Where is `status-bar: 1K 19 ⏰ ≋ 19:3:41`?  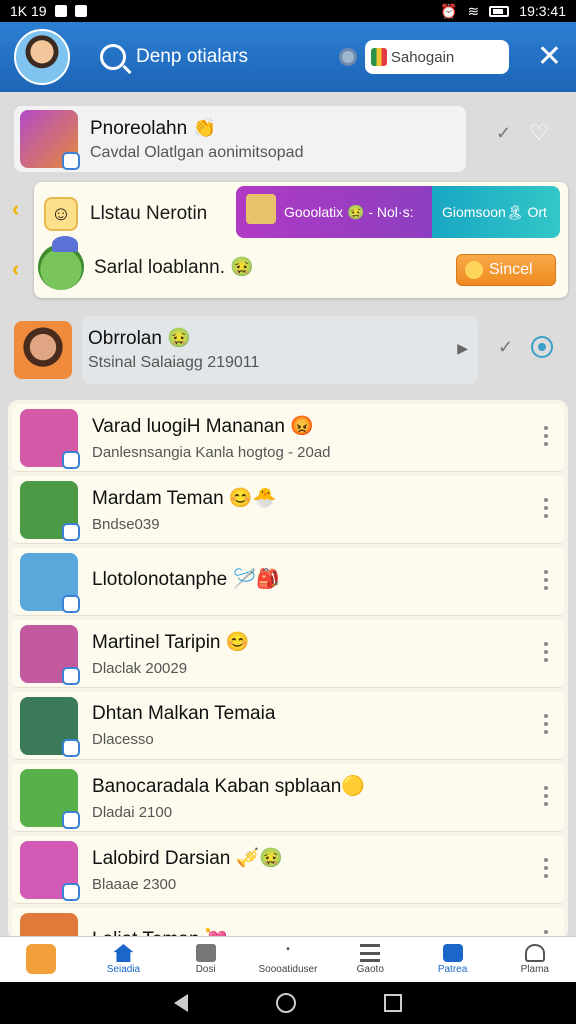
status-bar: 1K 19 ⏰ ≋ 19:3:41 is located at coordinates (288, 11).